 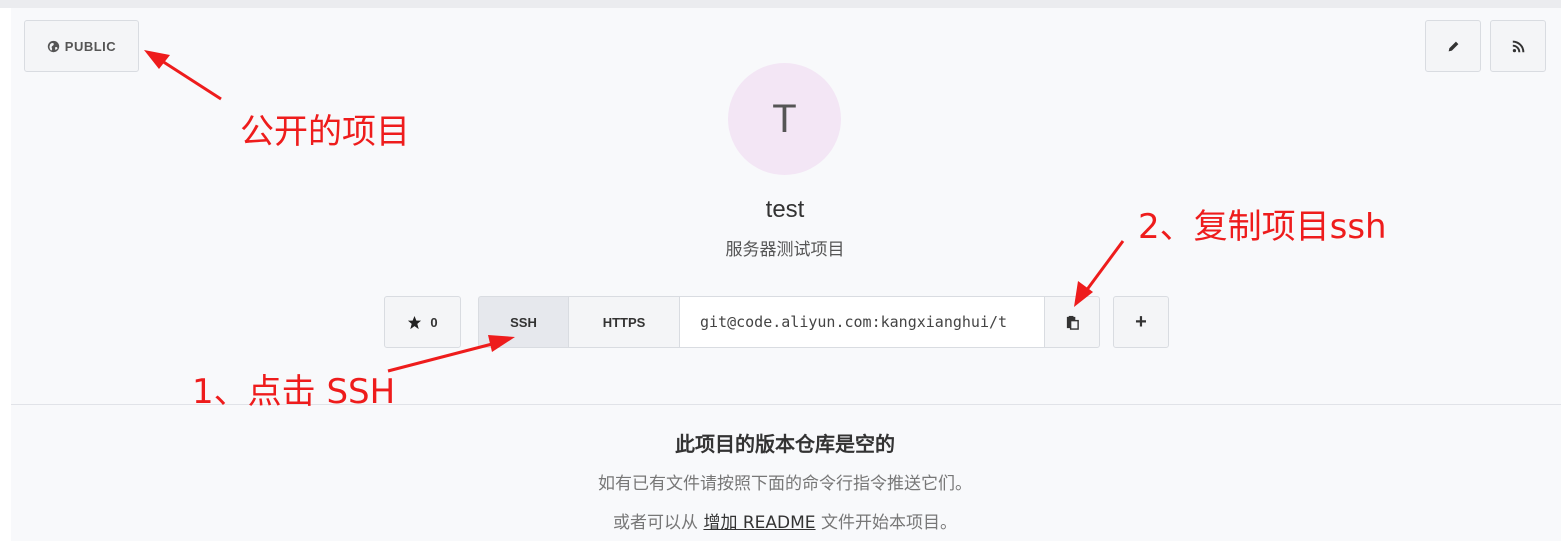 What do you see at coordinates (780, 4) in the screenshot?
I see `top-strip` at bounding box center [780, 4].